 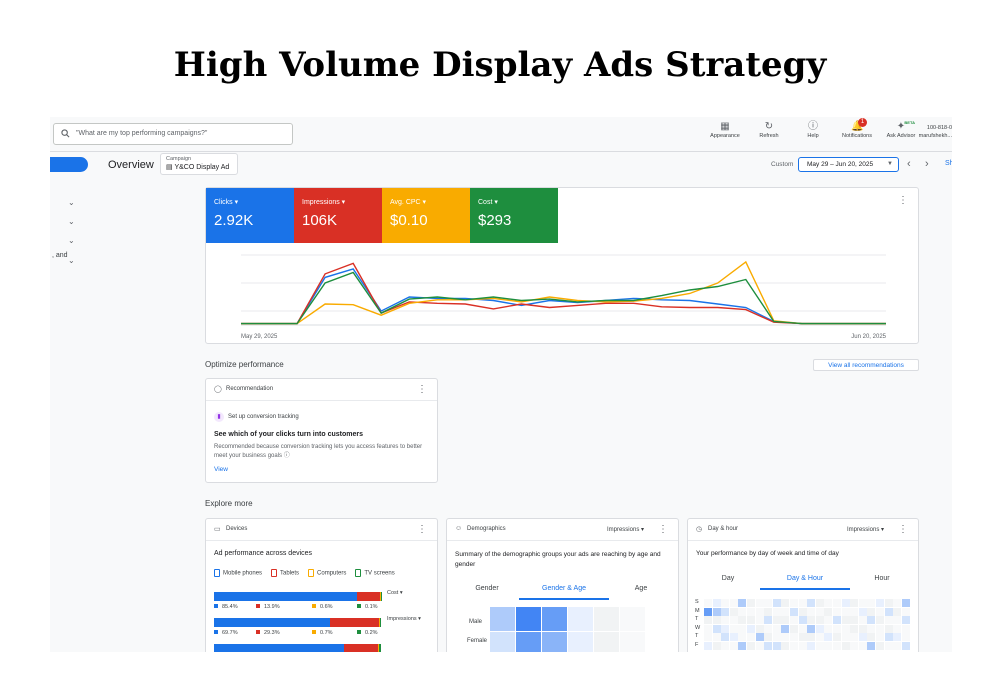 I want to click on date-range-value: May 29 – Jun 20, 2025, so click(x=840, y=164).